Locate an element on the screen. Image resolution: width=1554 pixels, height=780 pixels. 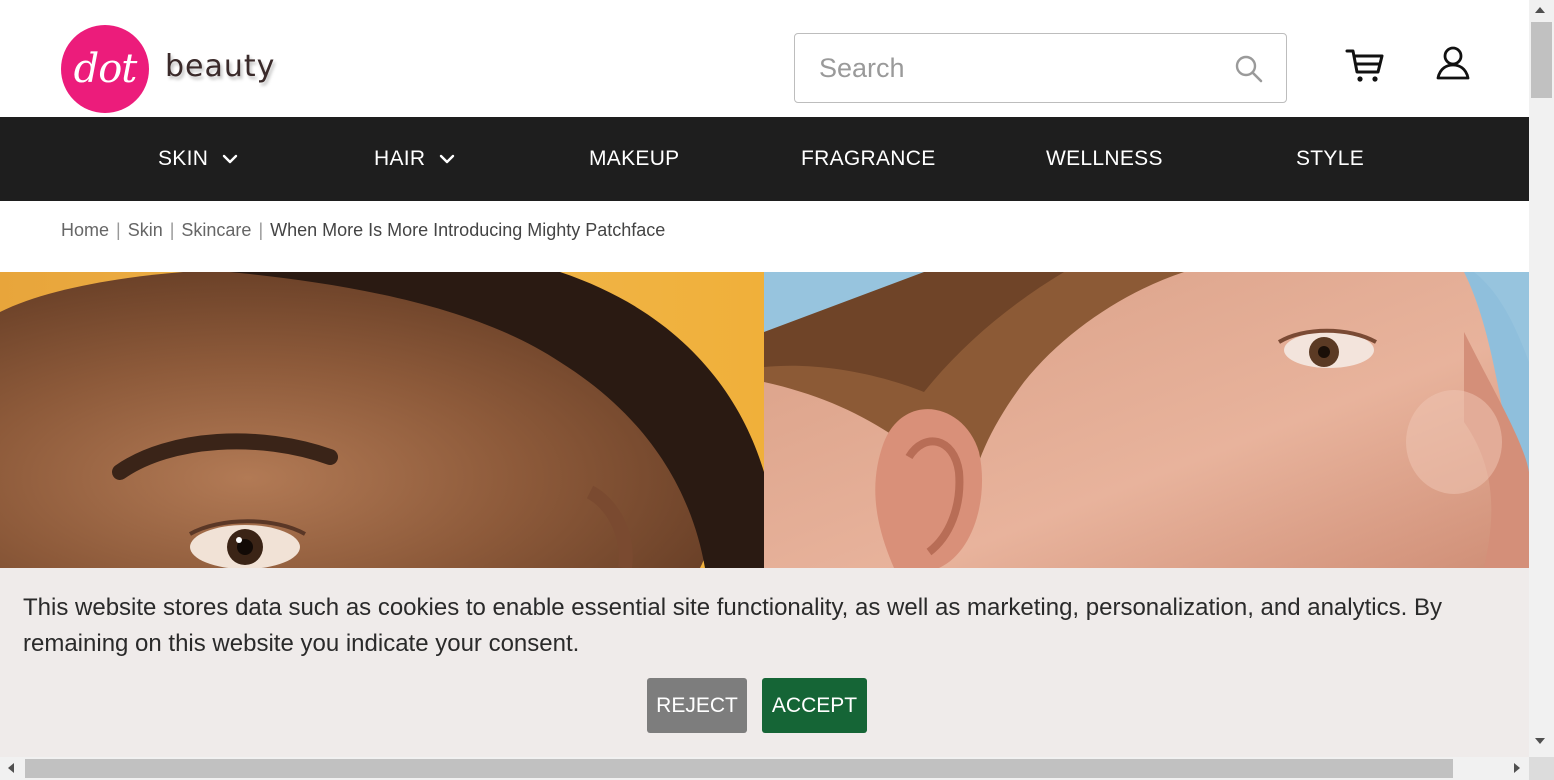
nav-item-wellness: WELLNESS is located at coordinates (1104, 159).